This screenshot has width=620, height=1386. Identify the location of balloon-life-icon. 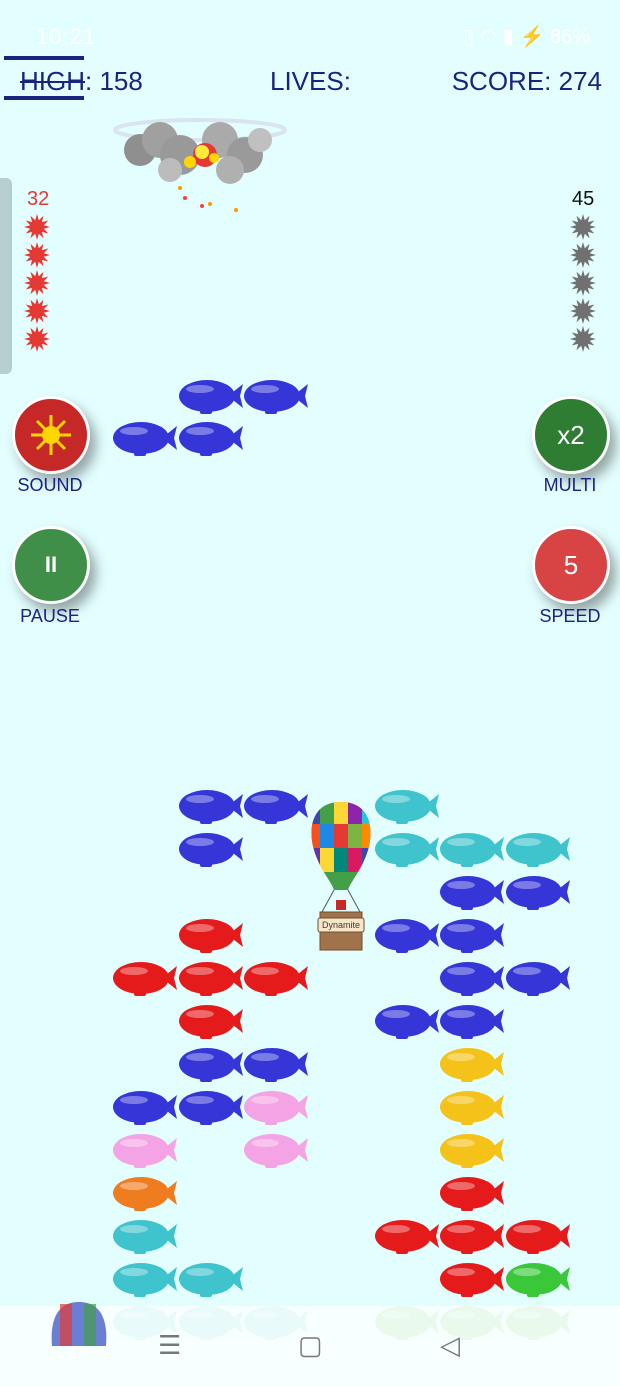
(79, 1324).